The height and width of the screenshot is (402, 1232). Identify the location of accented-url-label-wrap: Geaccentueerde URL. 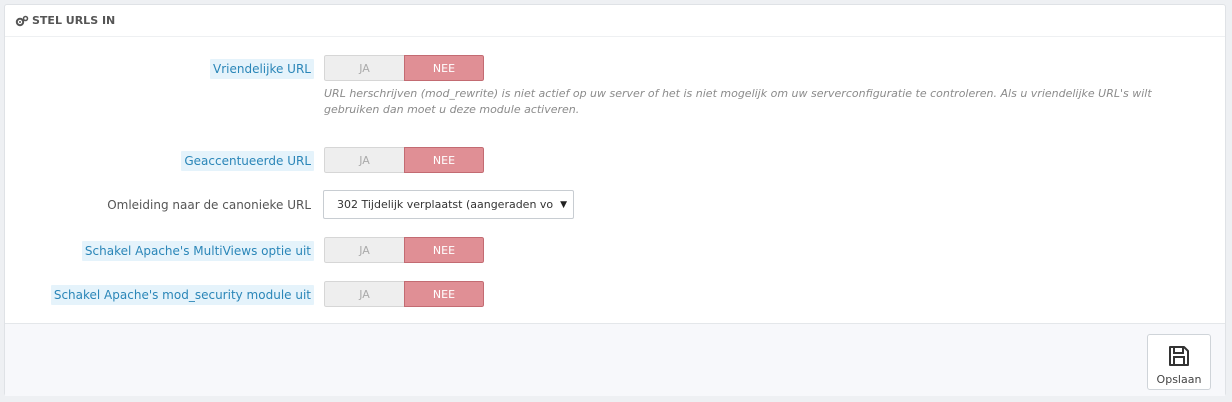
(159, 161).